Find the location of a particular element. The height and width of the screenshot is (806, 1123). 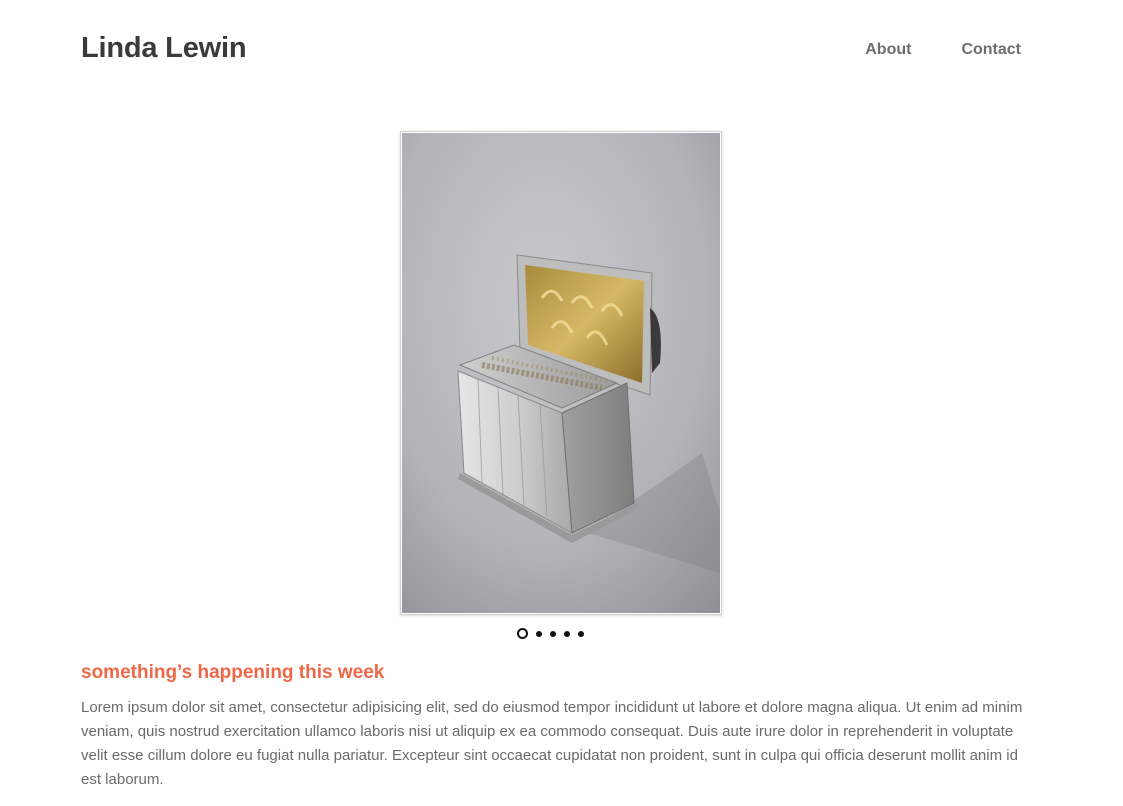

news-heading: something’s happening this week is located at coordinates (233, 672).